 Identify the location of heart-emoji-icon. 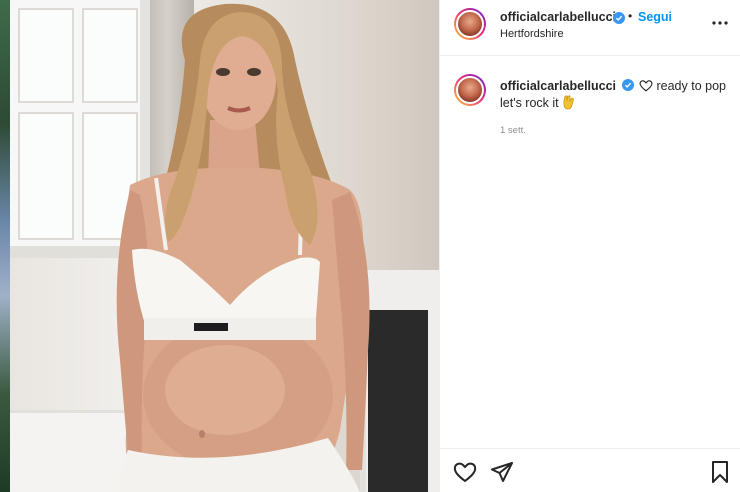
(646, 86).